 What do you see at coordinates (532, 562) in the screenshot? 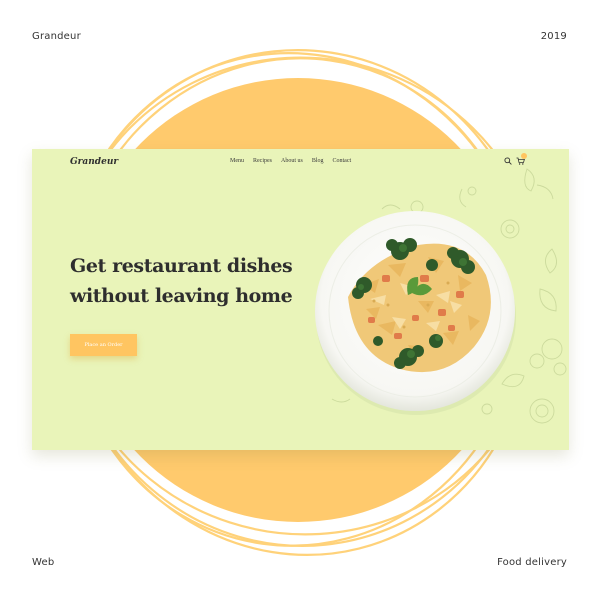
I see `corner-label-category: Food delivery` at bounding box center [532, 562].